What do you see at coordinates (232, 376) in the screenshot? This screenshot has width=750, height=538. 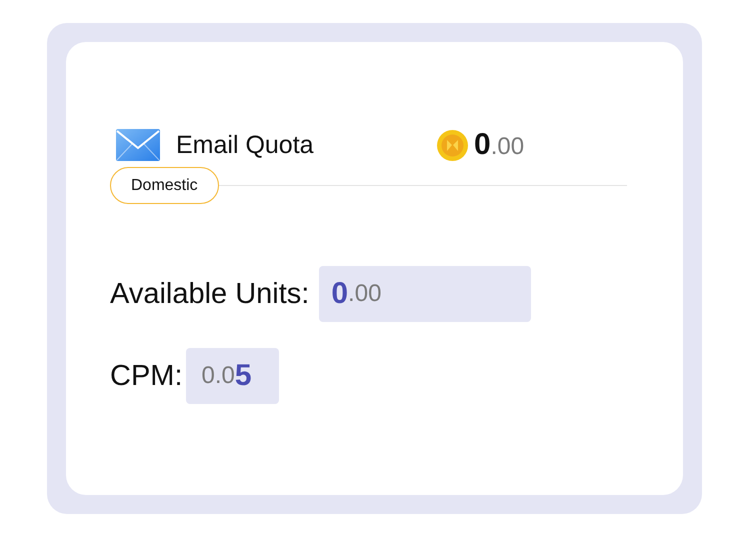 I see `value-field: 0.05` at bounding box center [232, 376].